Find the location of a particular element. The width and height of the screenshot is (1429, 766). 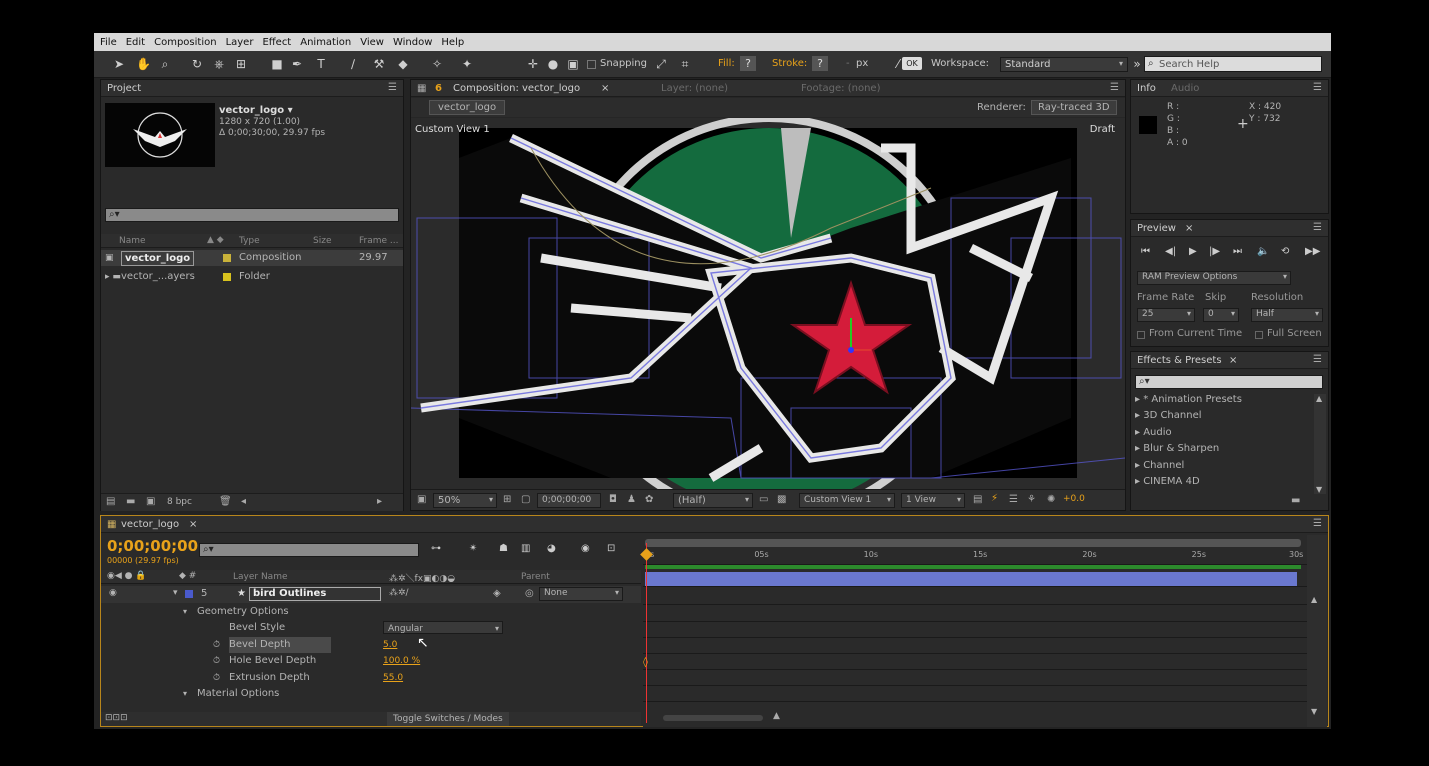

label-color-swatch is located at coordinates (227, 277).